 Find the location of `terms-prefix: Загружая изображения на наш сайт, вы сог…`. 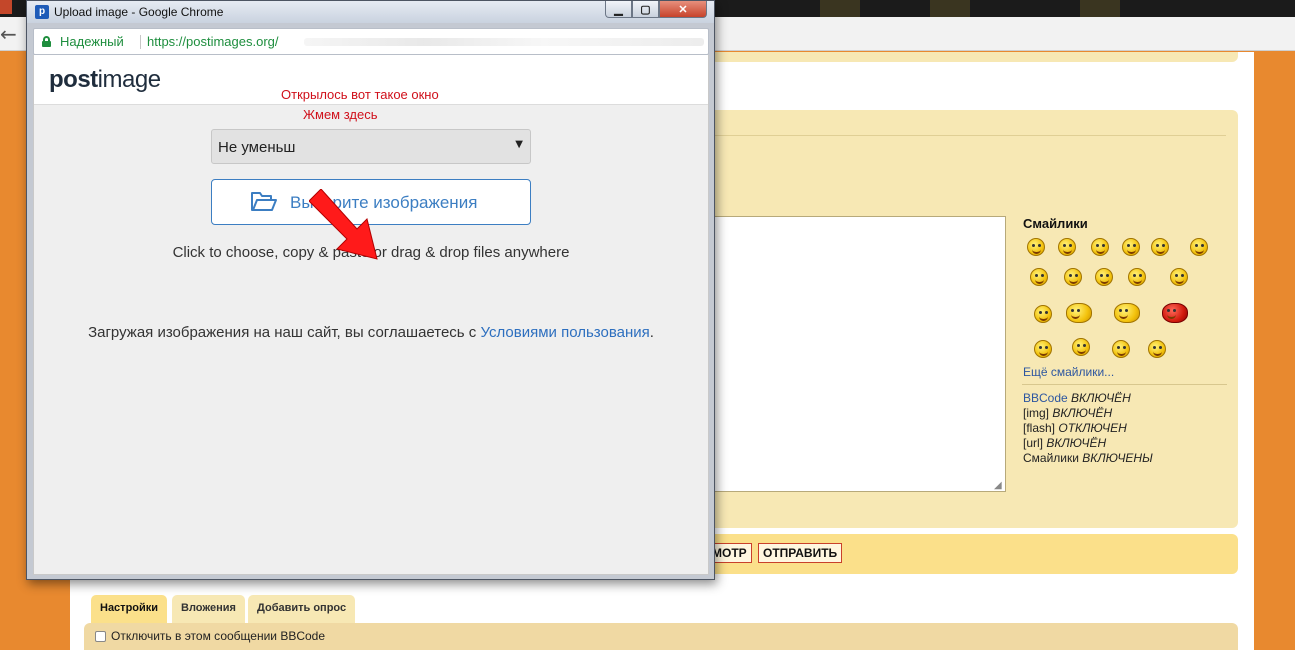

terms-prefix: Загружая изображения на наш сайт, вы сог… is located at coordinates (284, 332).